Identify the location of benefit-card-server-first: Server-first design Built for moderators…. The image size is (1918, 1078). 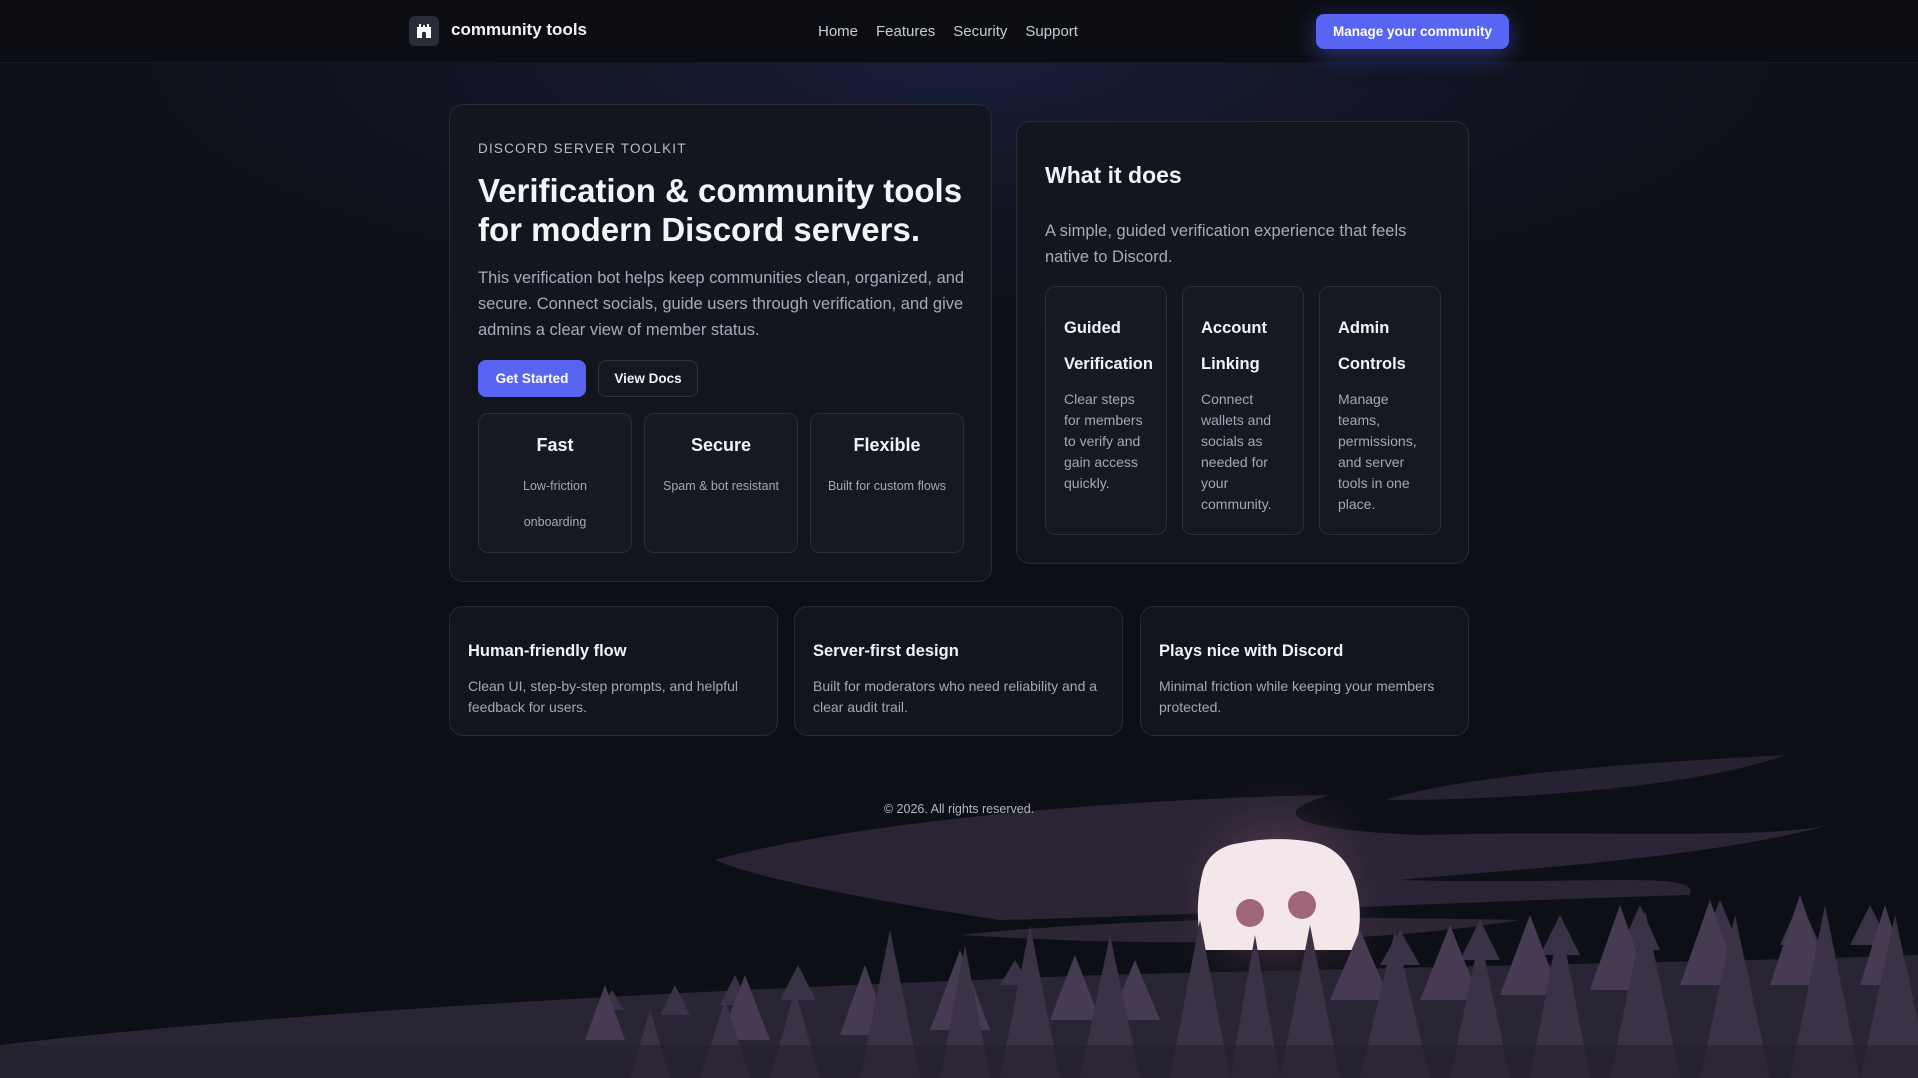
(958, 671).